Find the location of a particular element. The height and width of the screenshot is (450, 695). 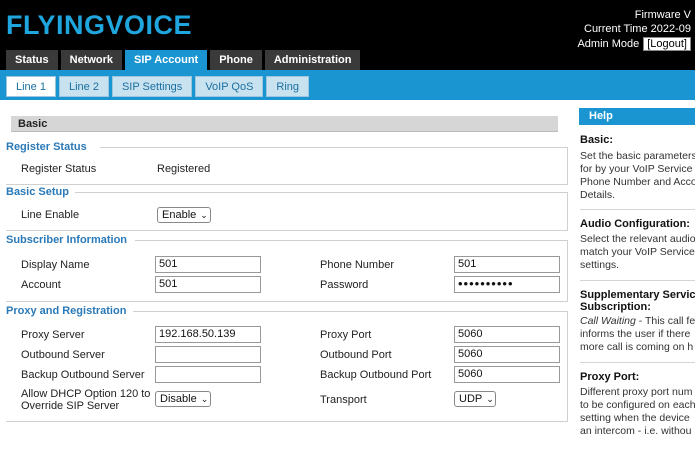

help-title: Help is located at coordinates (637, 116).